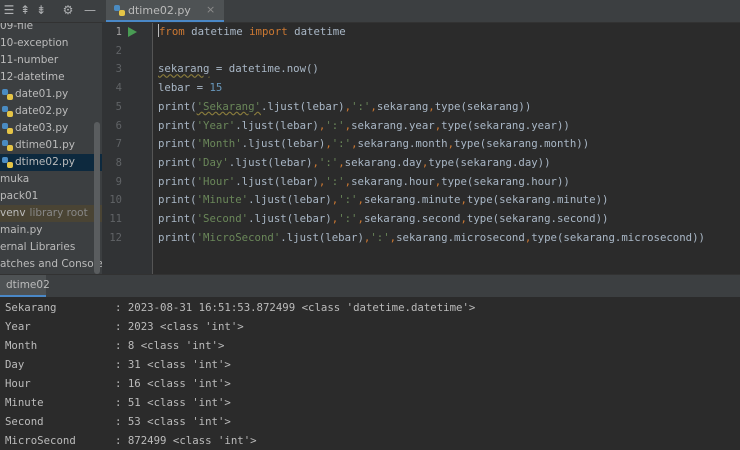  What do you see at coordinates (210, 9) in the screenshot?
I see `close-tab-icon: ×` at bounding box center [210, 9].